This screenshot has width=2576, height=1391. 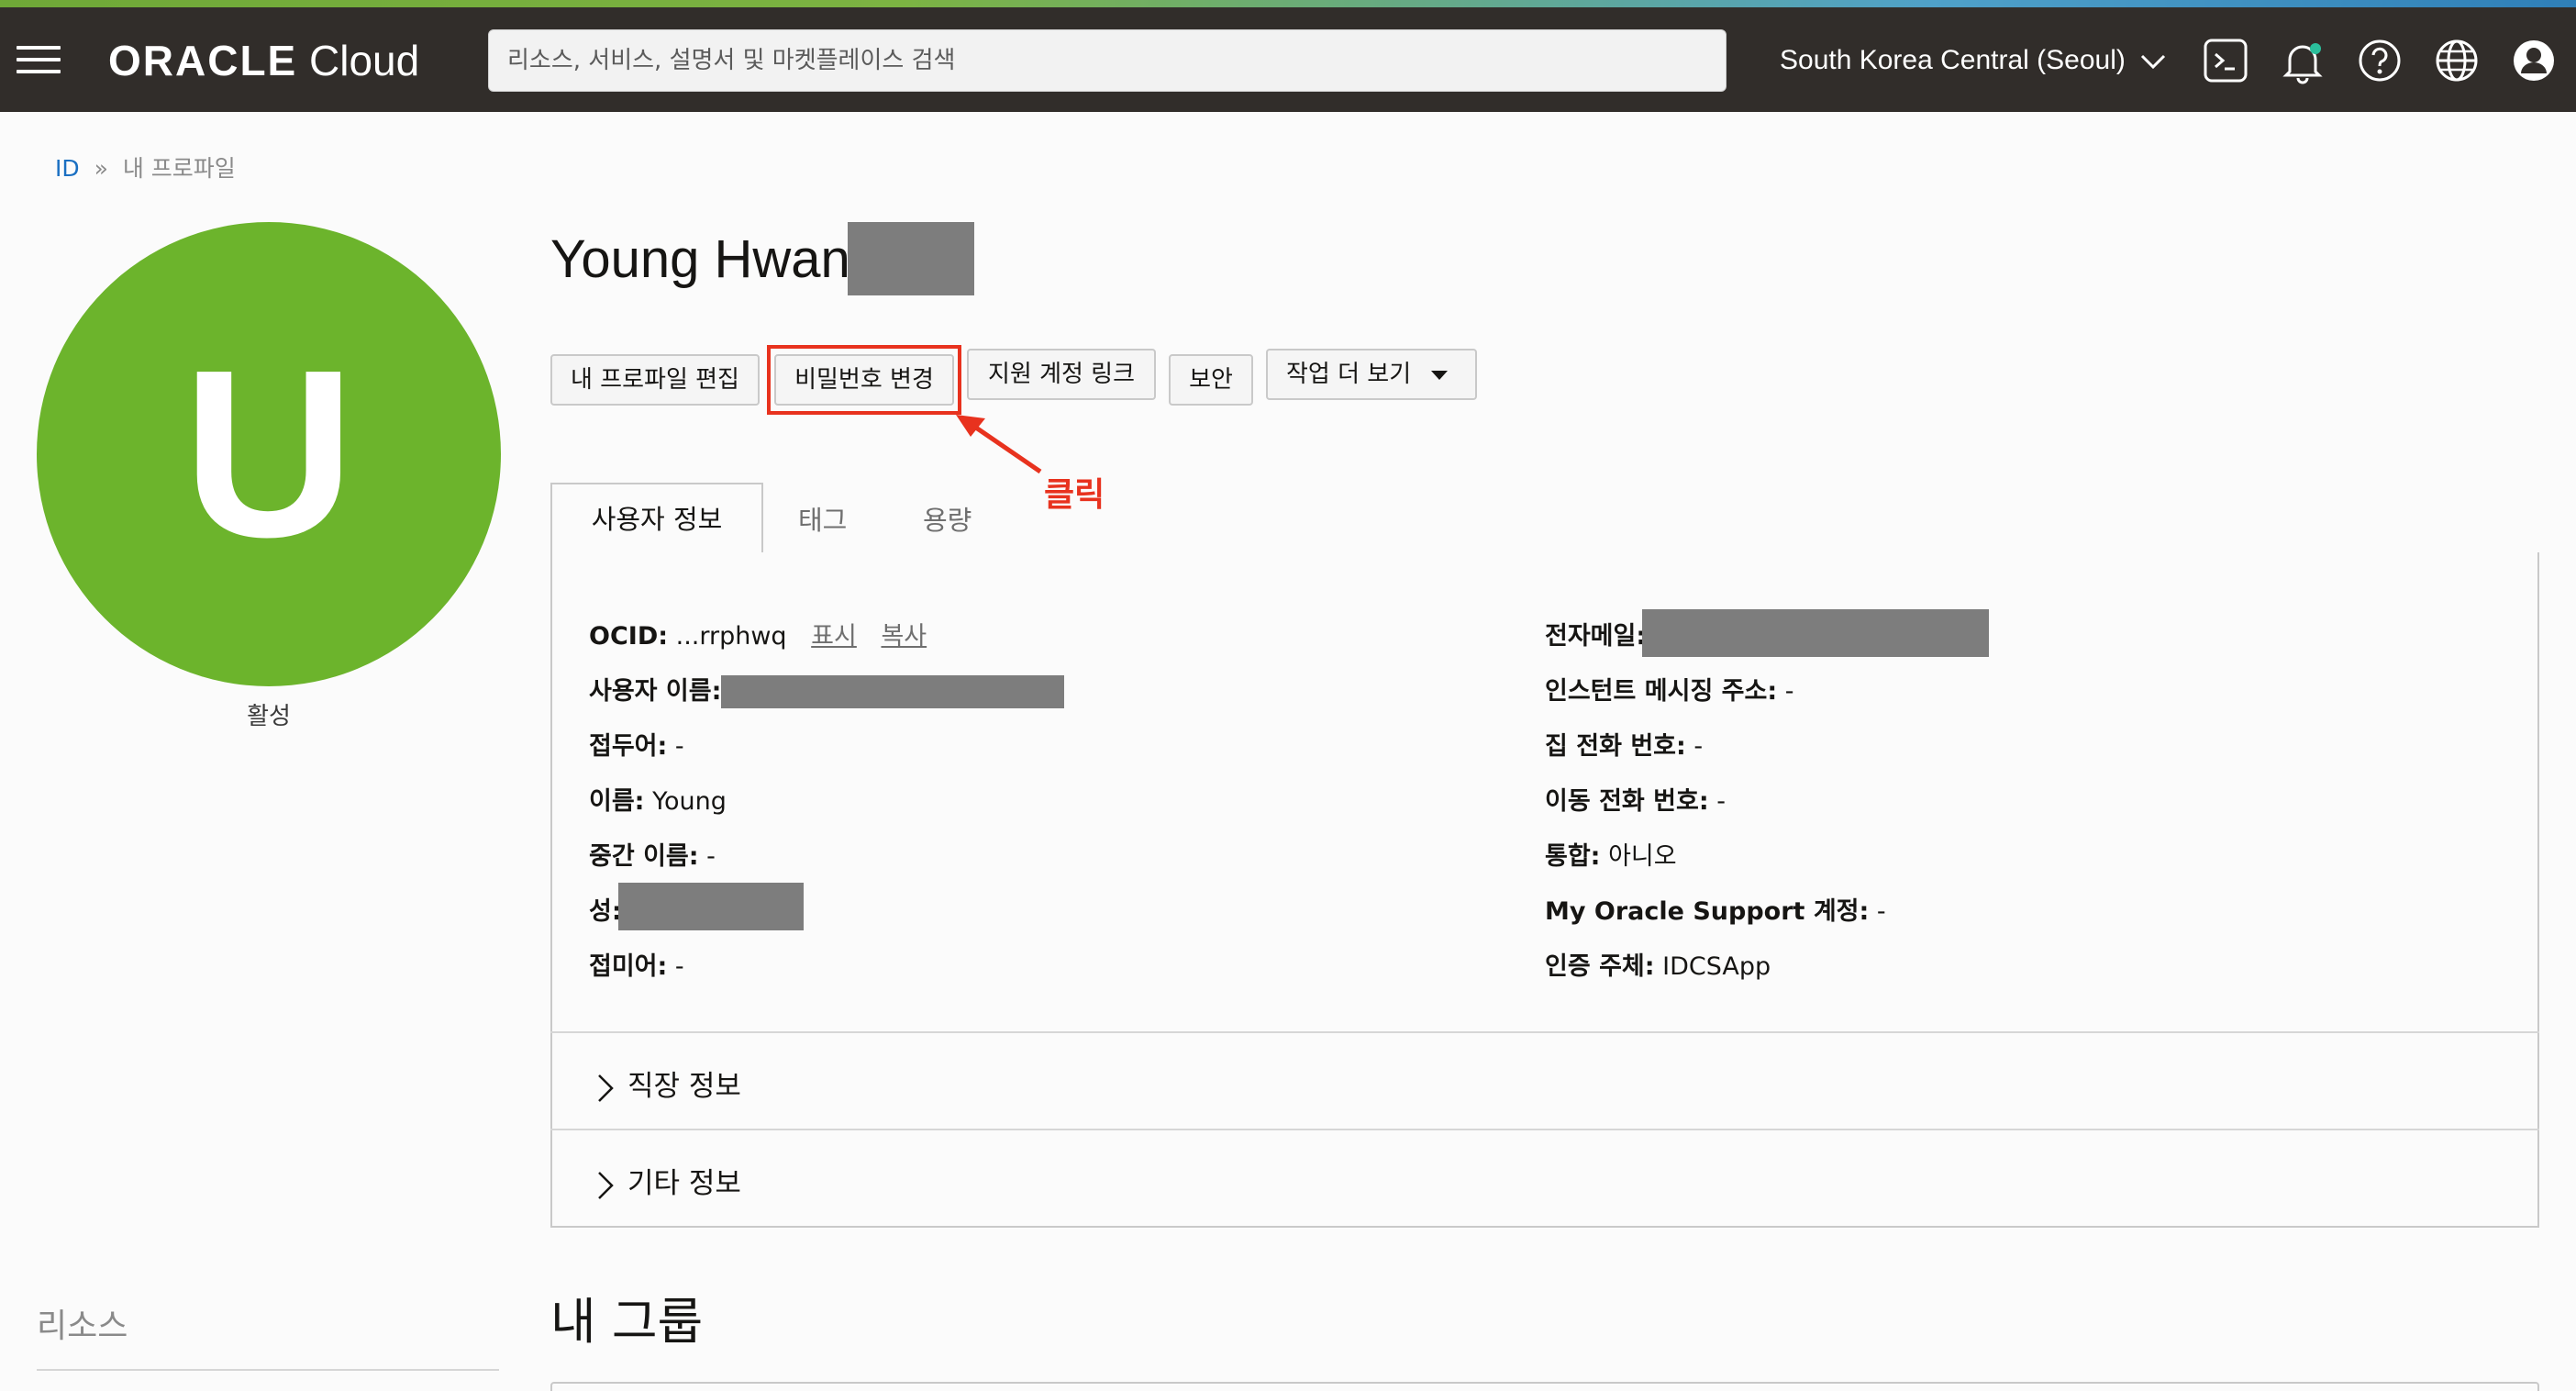 What do you see at coordinates (655, 380) in the screenshot?
I see `edit-profile-button: 내 프로파일 편집` at bounding box center [655, 380].